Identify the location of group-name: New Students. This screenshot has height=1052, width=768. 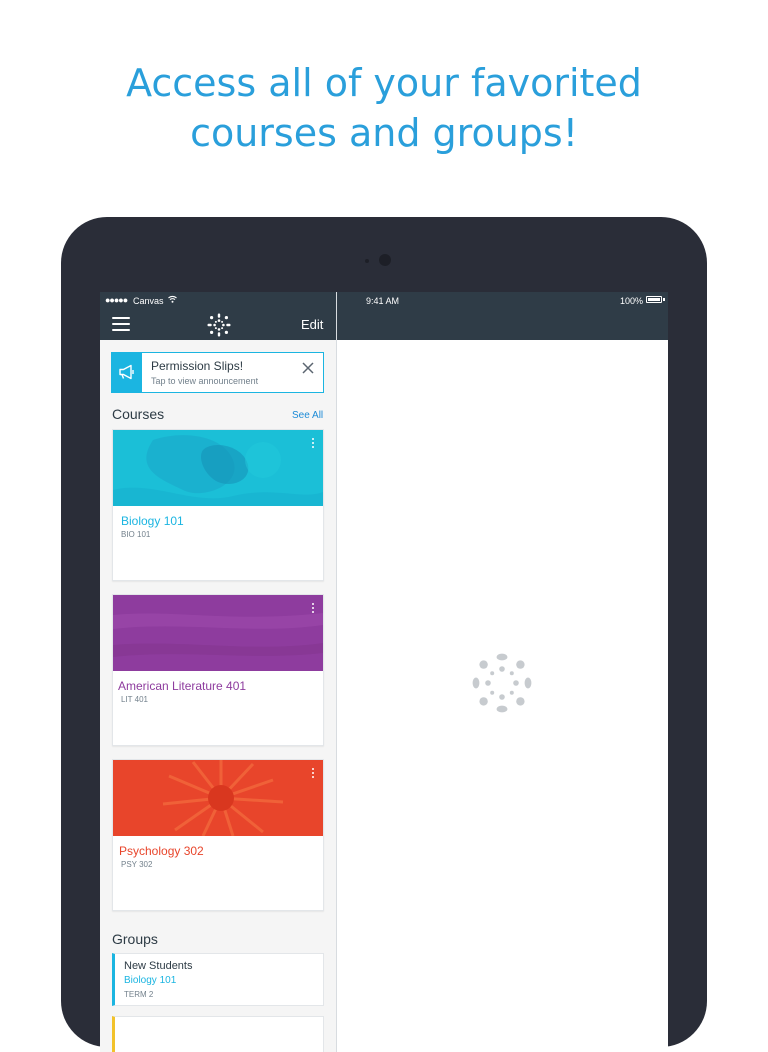
(158, 966).